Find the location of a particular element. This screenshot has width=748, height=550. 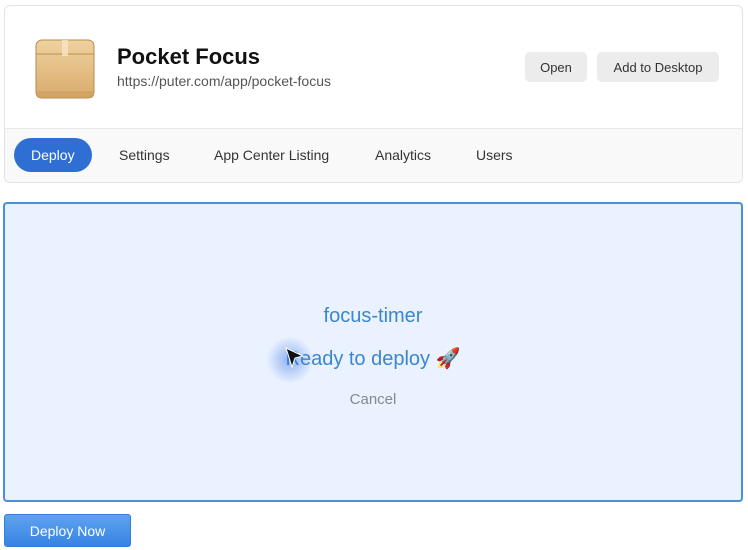

mouse-pointer-icon is located at coordinates (295, 358).